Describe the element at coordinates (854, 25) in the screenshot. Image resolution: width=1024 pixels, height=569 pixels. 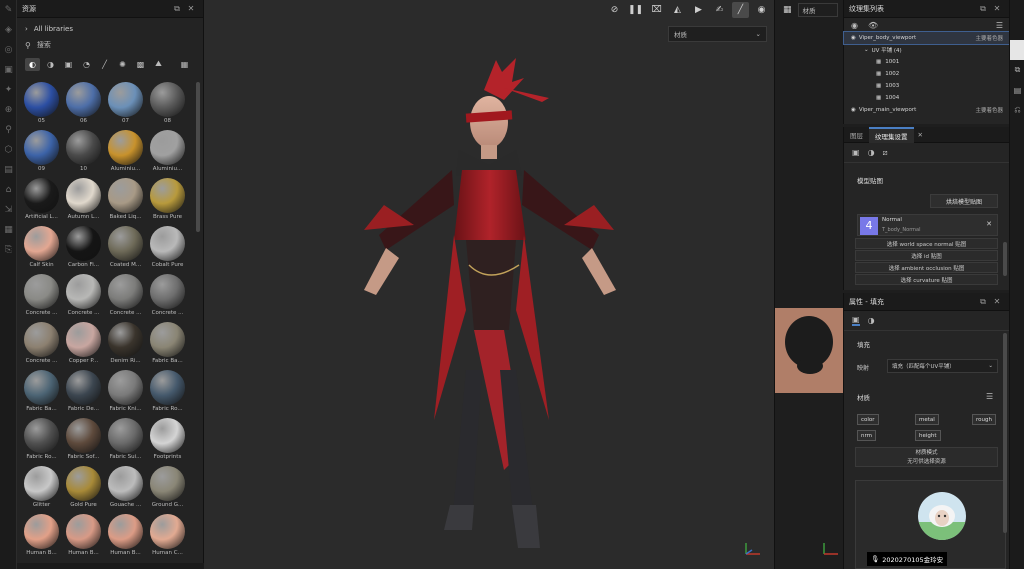
I see `visibility-toggle-icon: ◉` at that location.